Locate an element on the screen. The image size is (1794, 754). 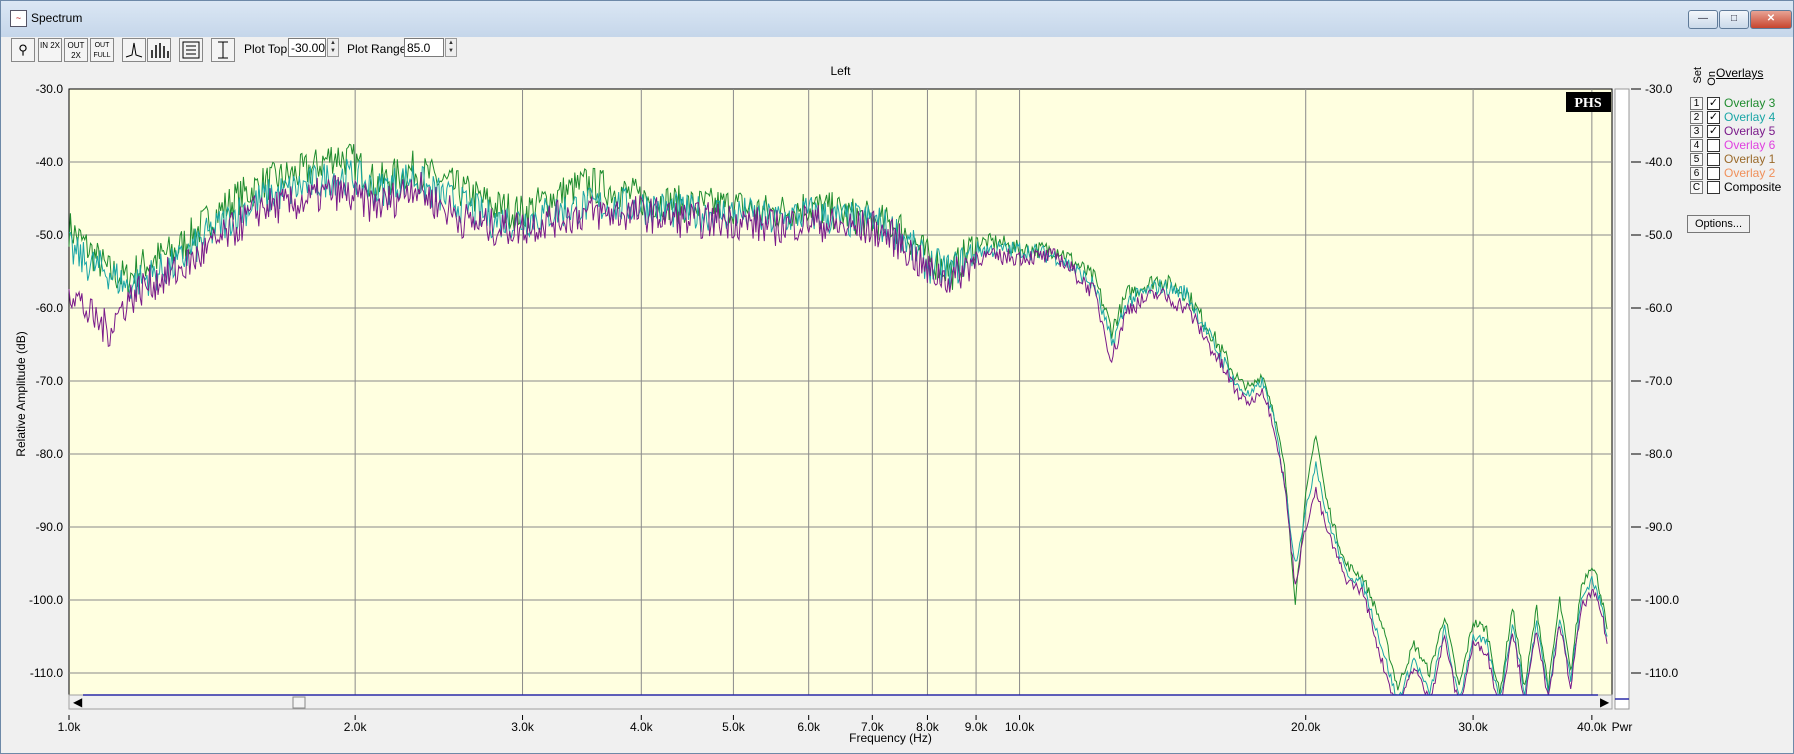
plot-top-label: Plot Top: is located at coordinates (267, 49).